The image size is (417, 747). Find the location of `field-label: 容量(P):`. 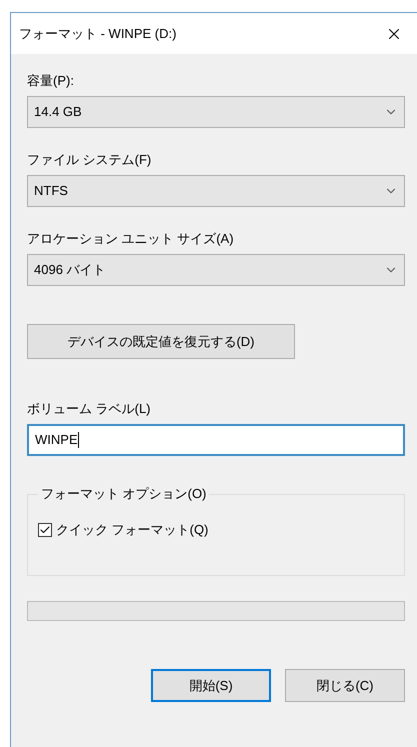

field-label: 容量(P): is located at coordinates (50, 81).